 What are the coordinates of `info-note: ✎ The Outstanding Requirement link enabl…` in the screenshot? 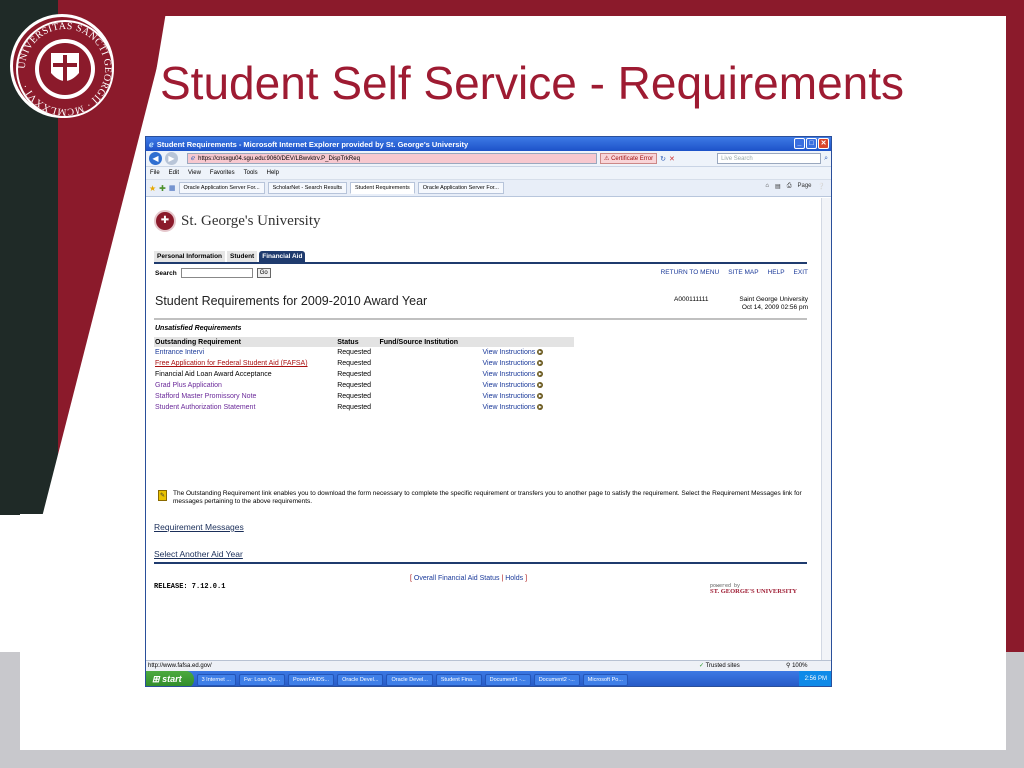 It's located at (485, 498).